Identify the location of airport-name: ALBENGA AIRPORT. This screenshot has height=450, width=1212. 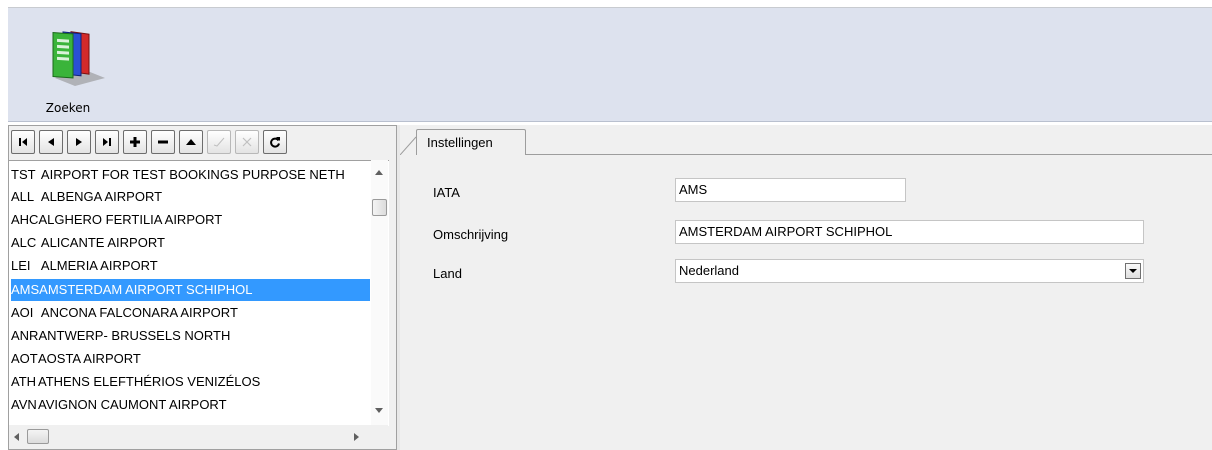
(101, 196).